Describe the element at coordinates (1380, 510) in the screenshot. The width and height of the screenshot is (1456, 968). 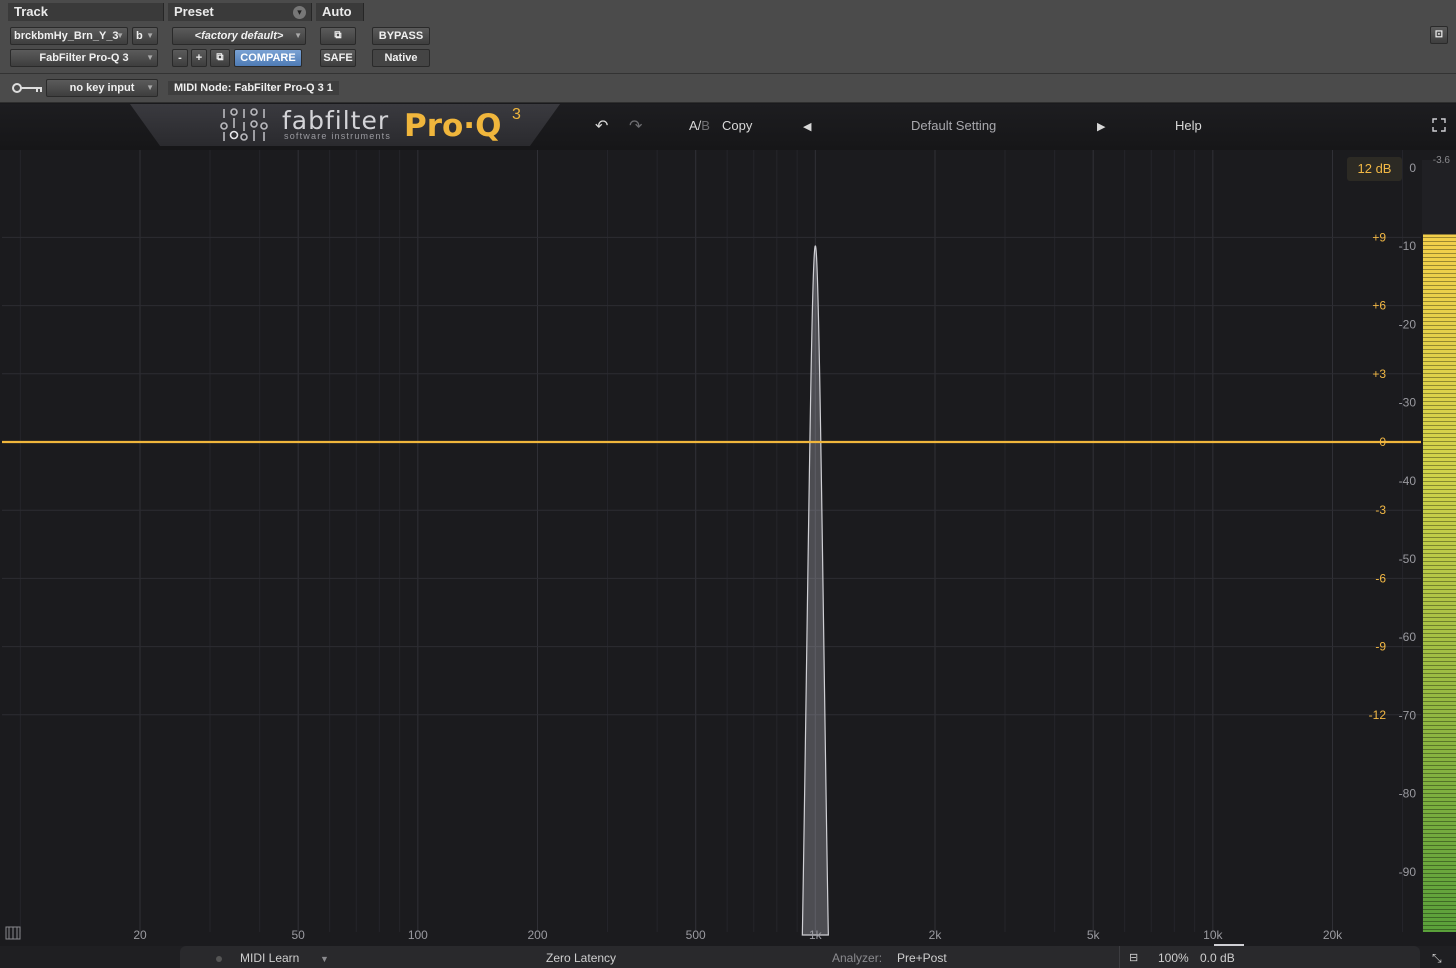
I see `eq-scale-label: -3` at that location.